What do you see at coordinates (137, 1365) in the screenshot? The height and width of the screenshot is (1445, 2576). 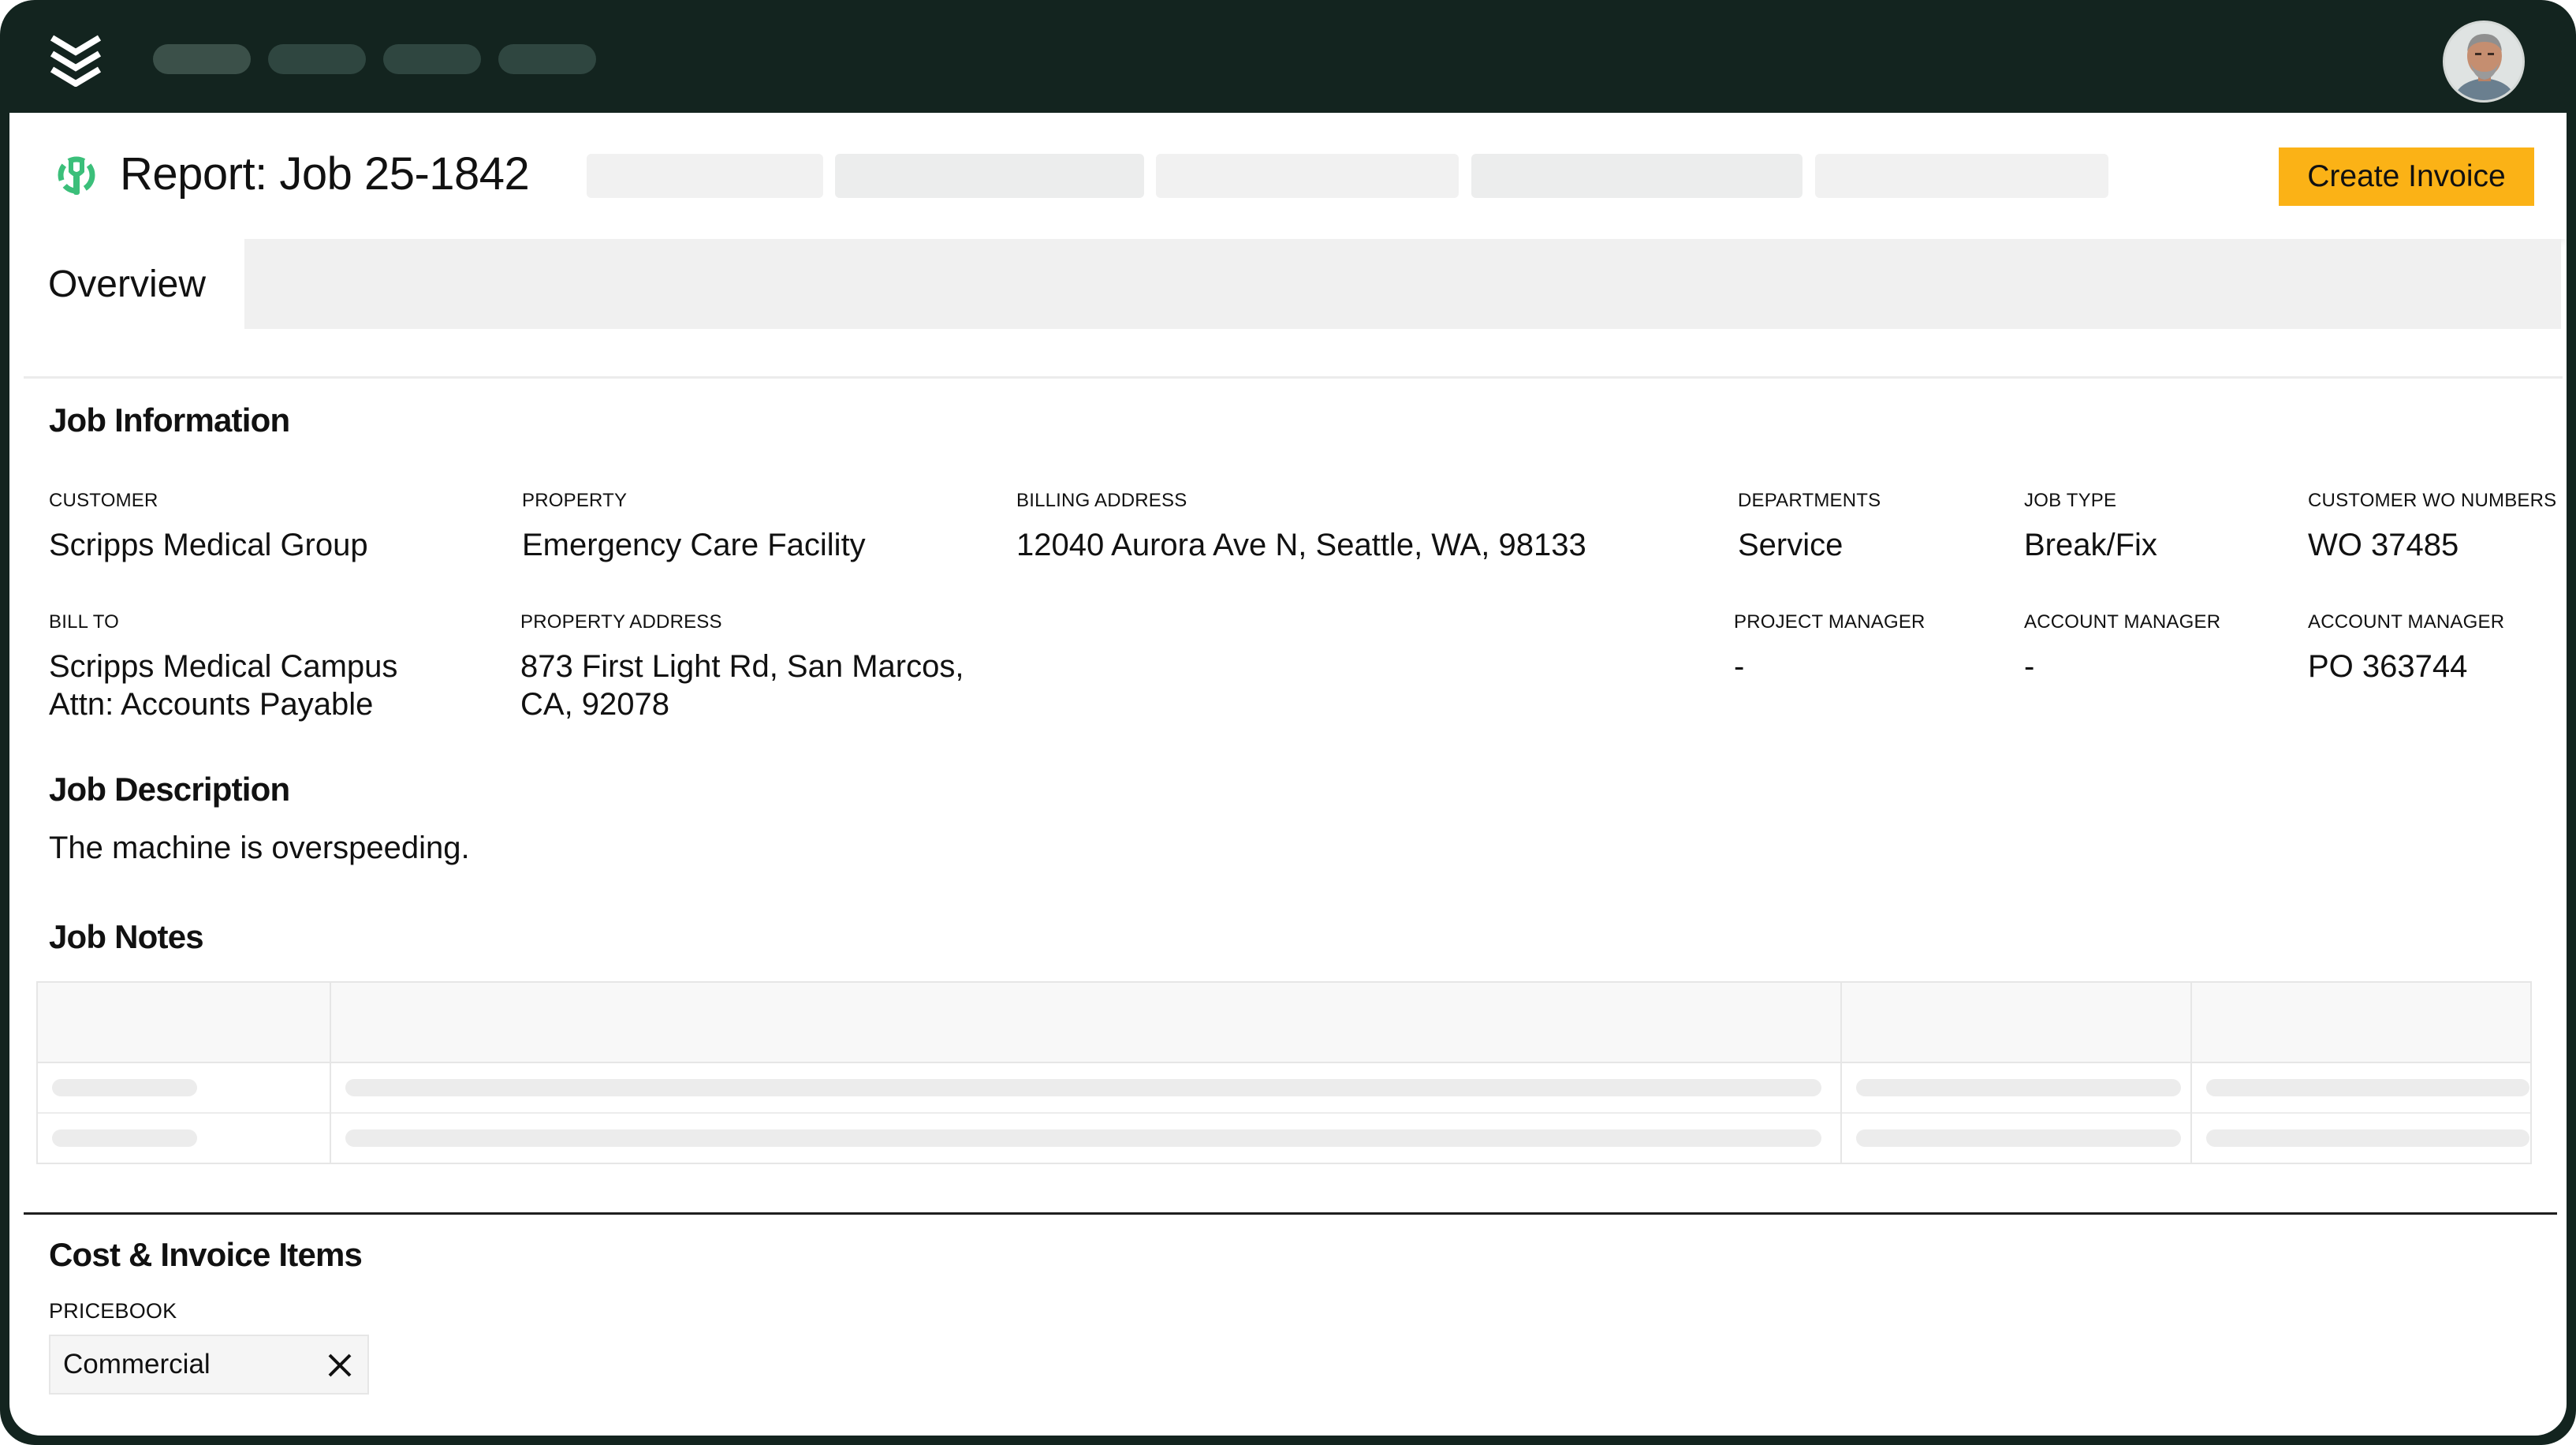 I see `pricebook-value: Commercial` at bounding box center [137, 1365].